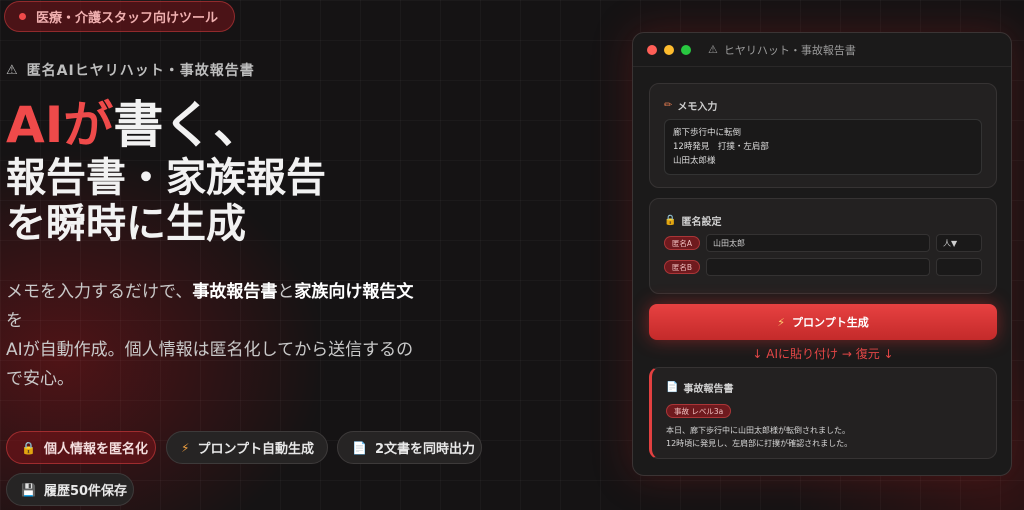 This screenshot has width=1024, height=510. I want to click on audience-badge: 医療・介護スタッフ向けツール, so click(120, 16).